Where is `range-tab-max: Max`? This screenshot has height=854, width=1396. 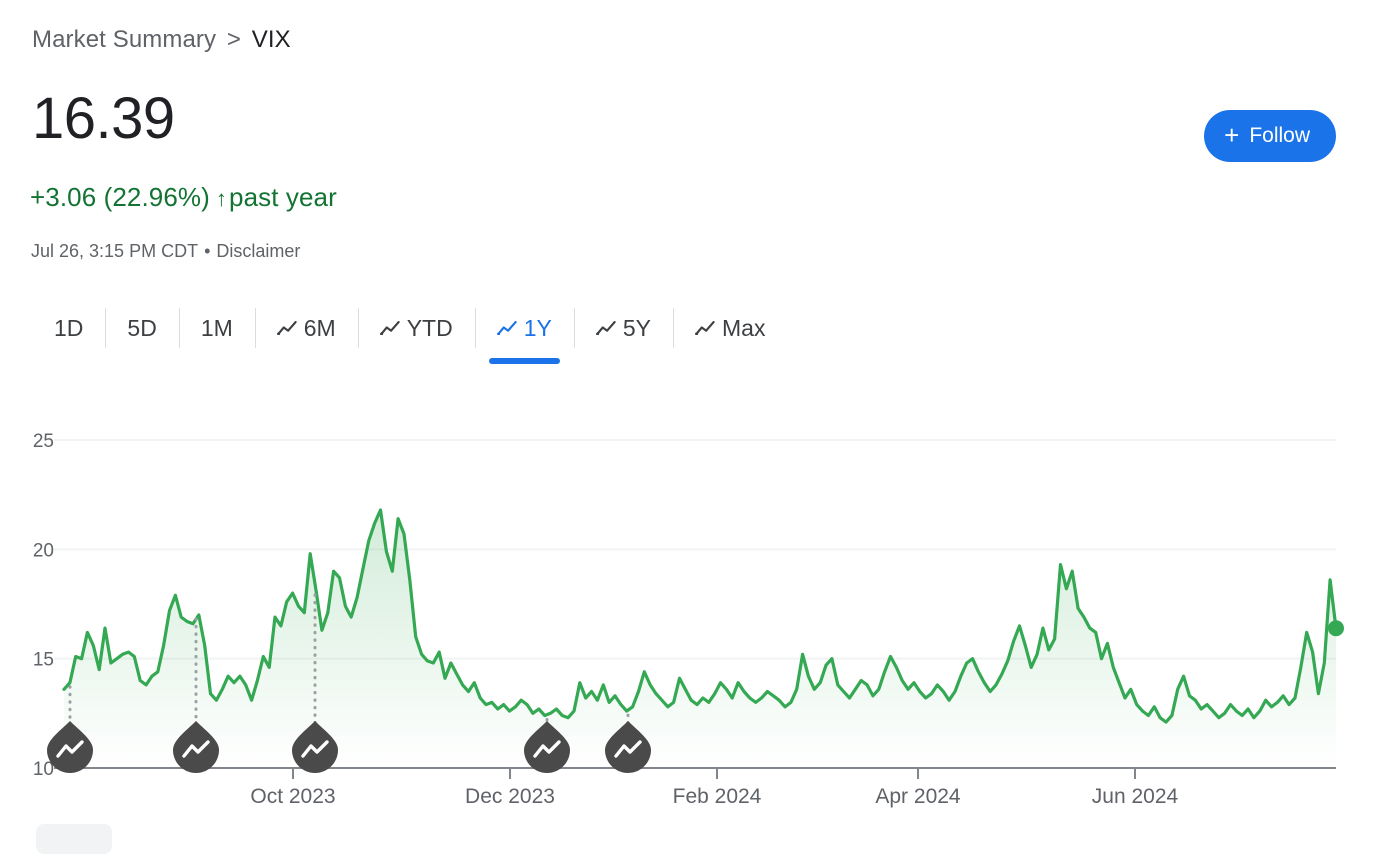
range-tab-max: Max is located at coordinates (730, 328).